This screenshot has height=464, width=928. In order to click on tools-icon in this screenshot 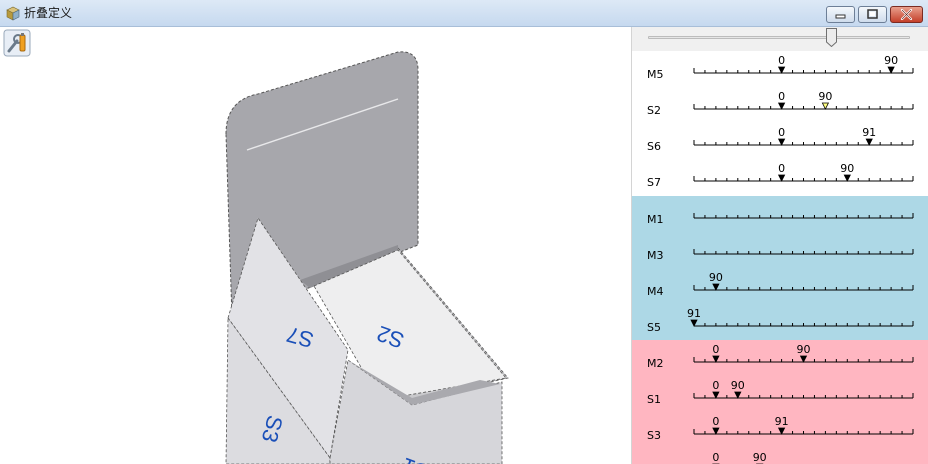, I will do `click(17, 43)`.